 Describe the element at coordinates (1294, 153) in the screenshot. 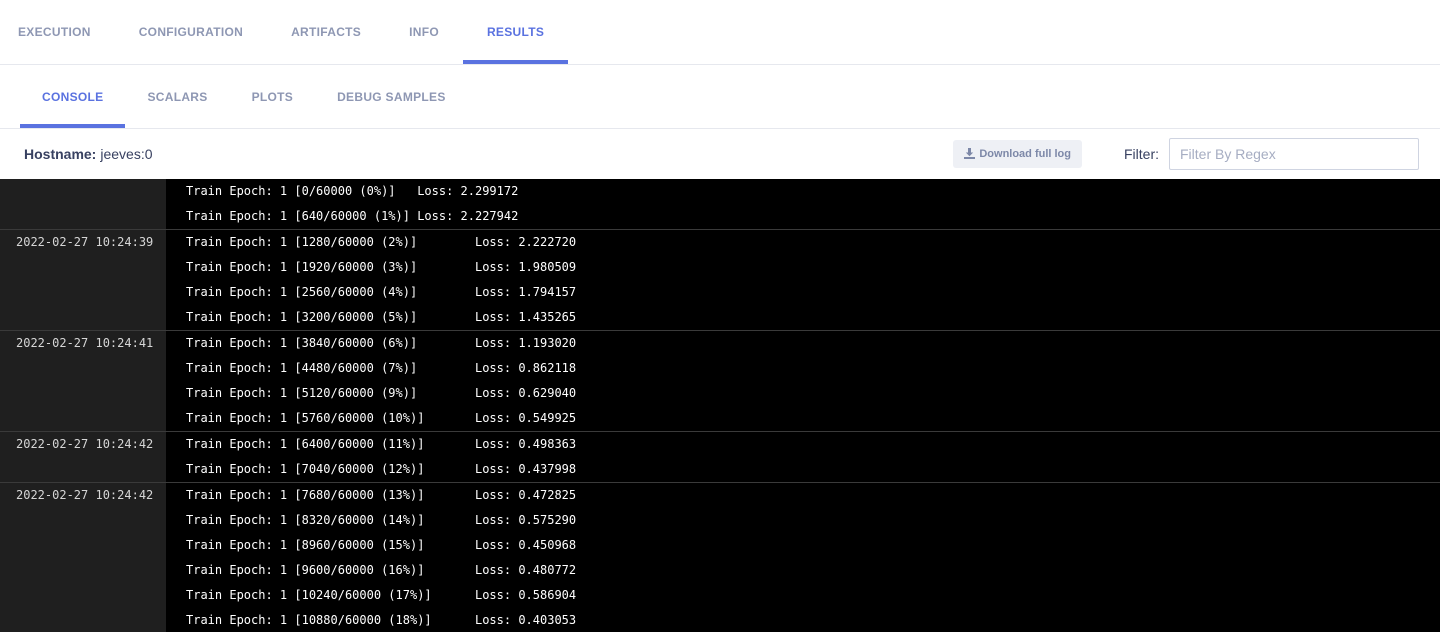

I see `filter-regex-input` at that location.